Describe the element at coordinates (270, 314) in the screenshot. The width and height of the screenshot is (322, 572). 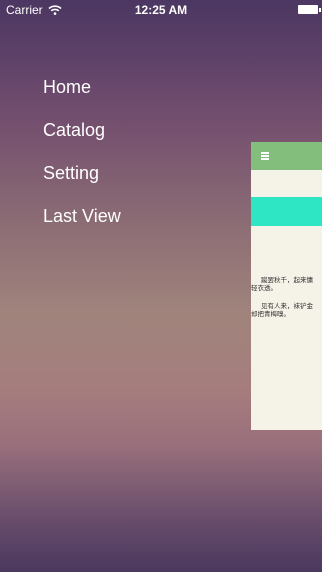
I see `paragraph-line: 却把青梅嗅。` at that location.